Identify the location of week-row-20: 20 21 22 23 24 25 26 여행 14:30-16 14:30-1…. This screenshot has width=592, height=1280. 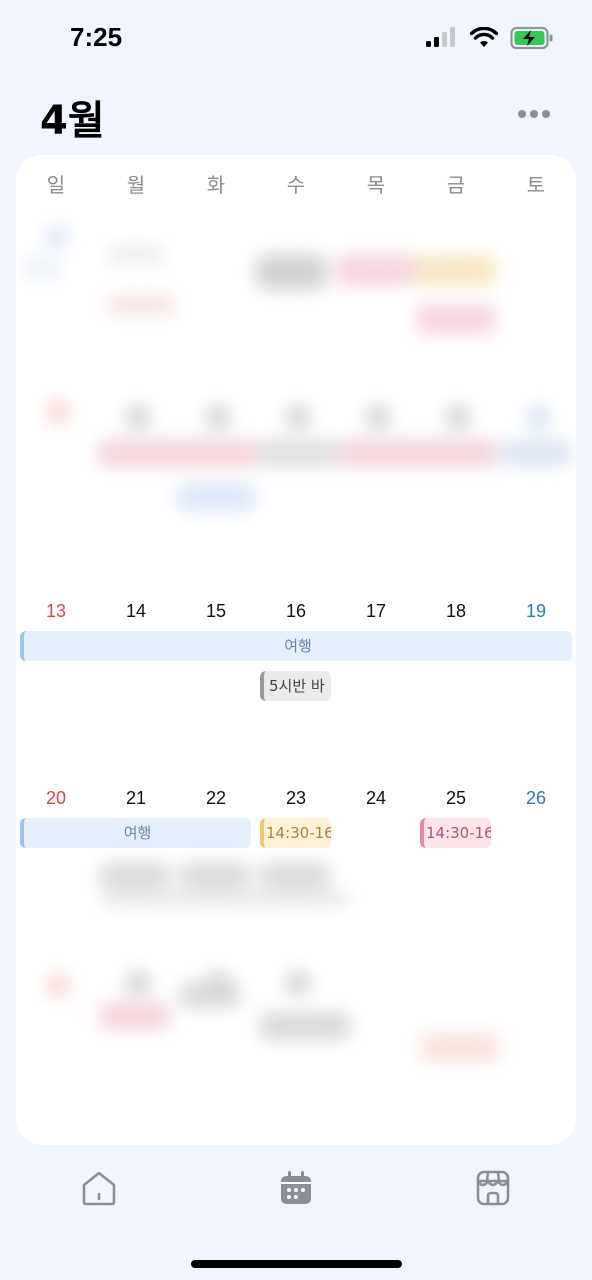
(296, 828).